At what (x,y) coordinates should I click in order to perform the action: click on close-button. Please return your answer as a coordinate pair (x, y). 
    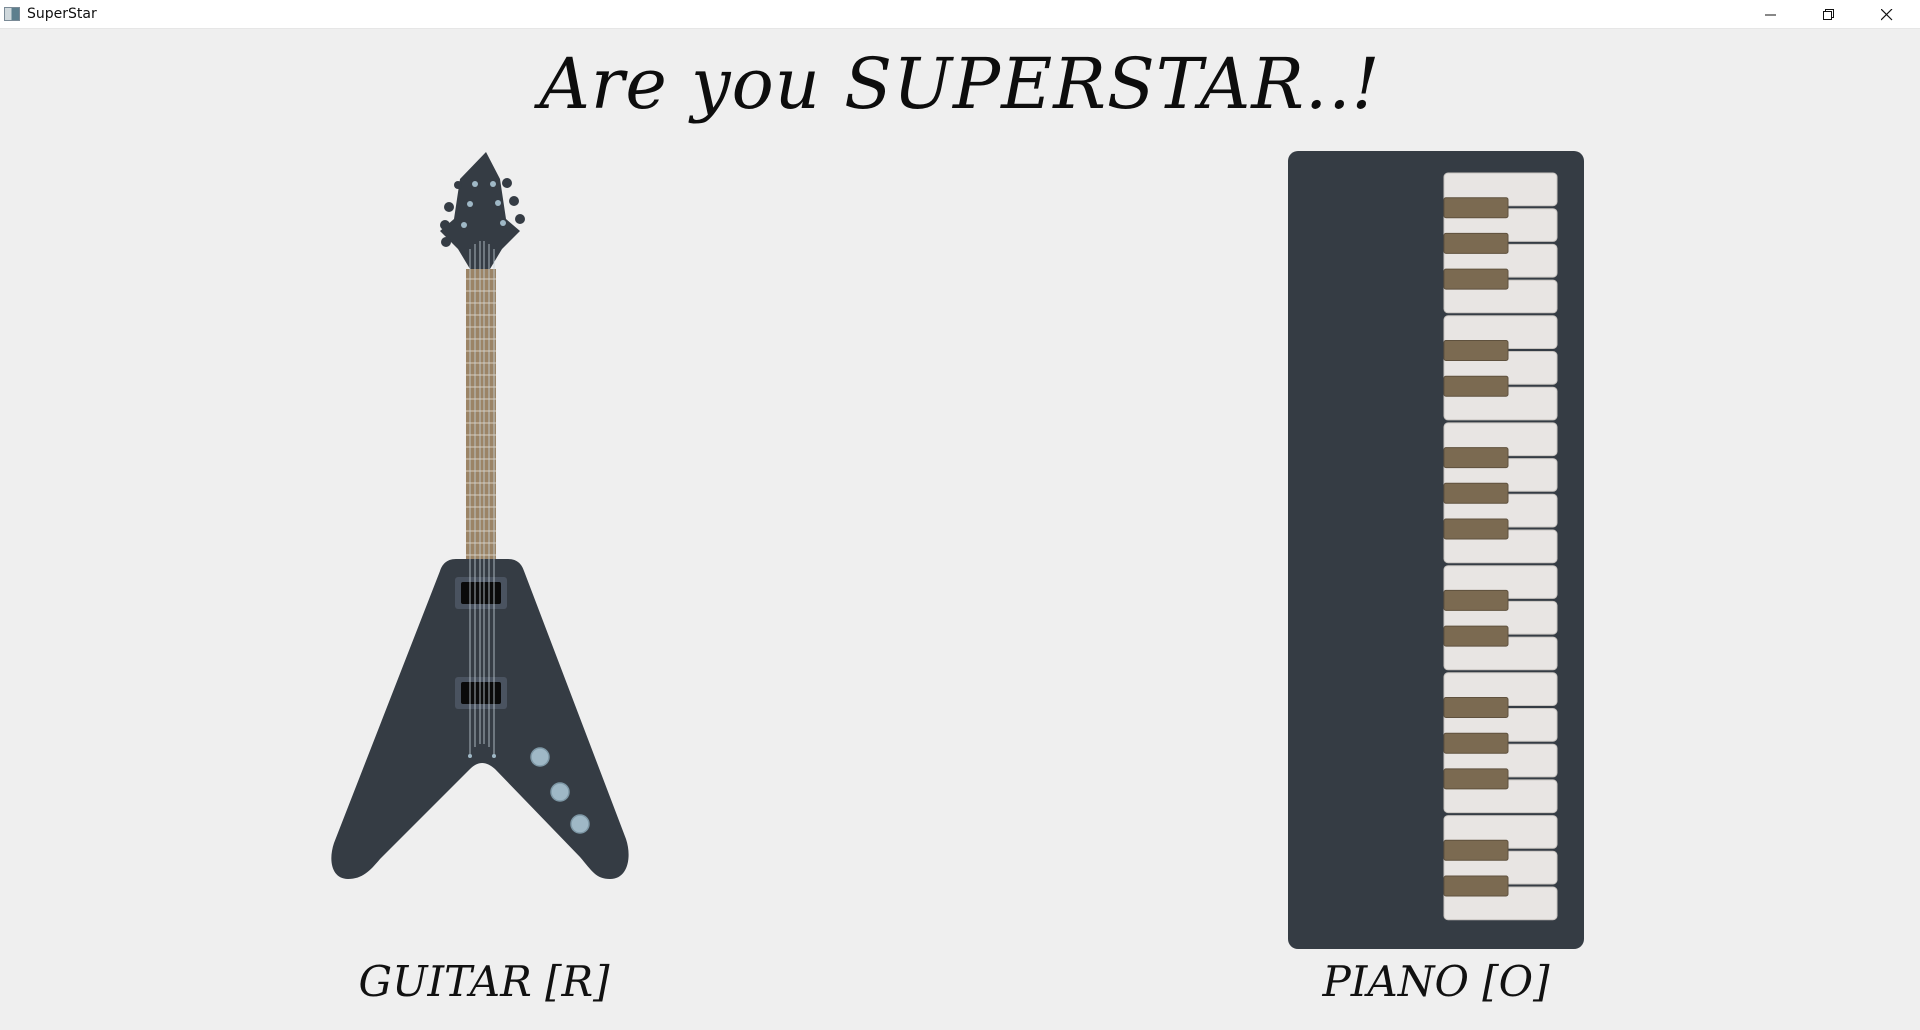
    Looking at the image, I should click on (1887, 14).